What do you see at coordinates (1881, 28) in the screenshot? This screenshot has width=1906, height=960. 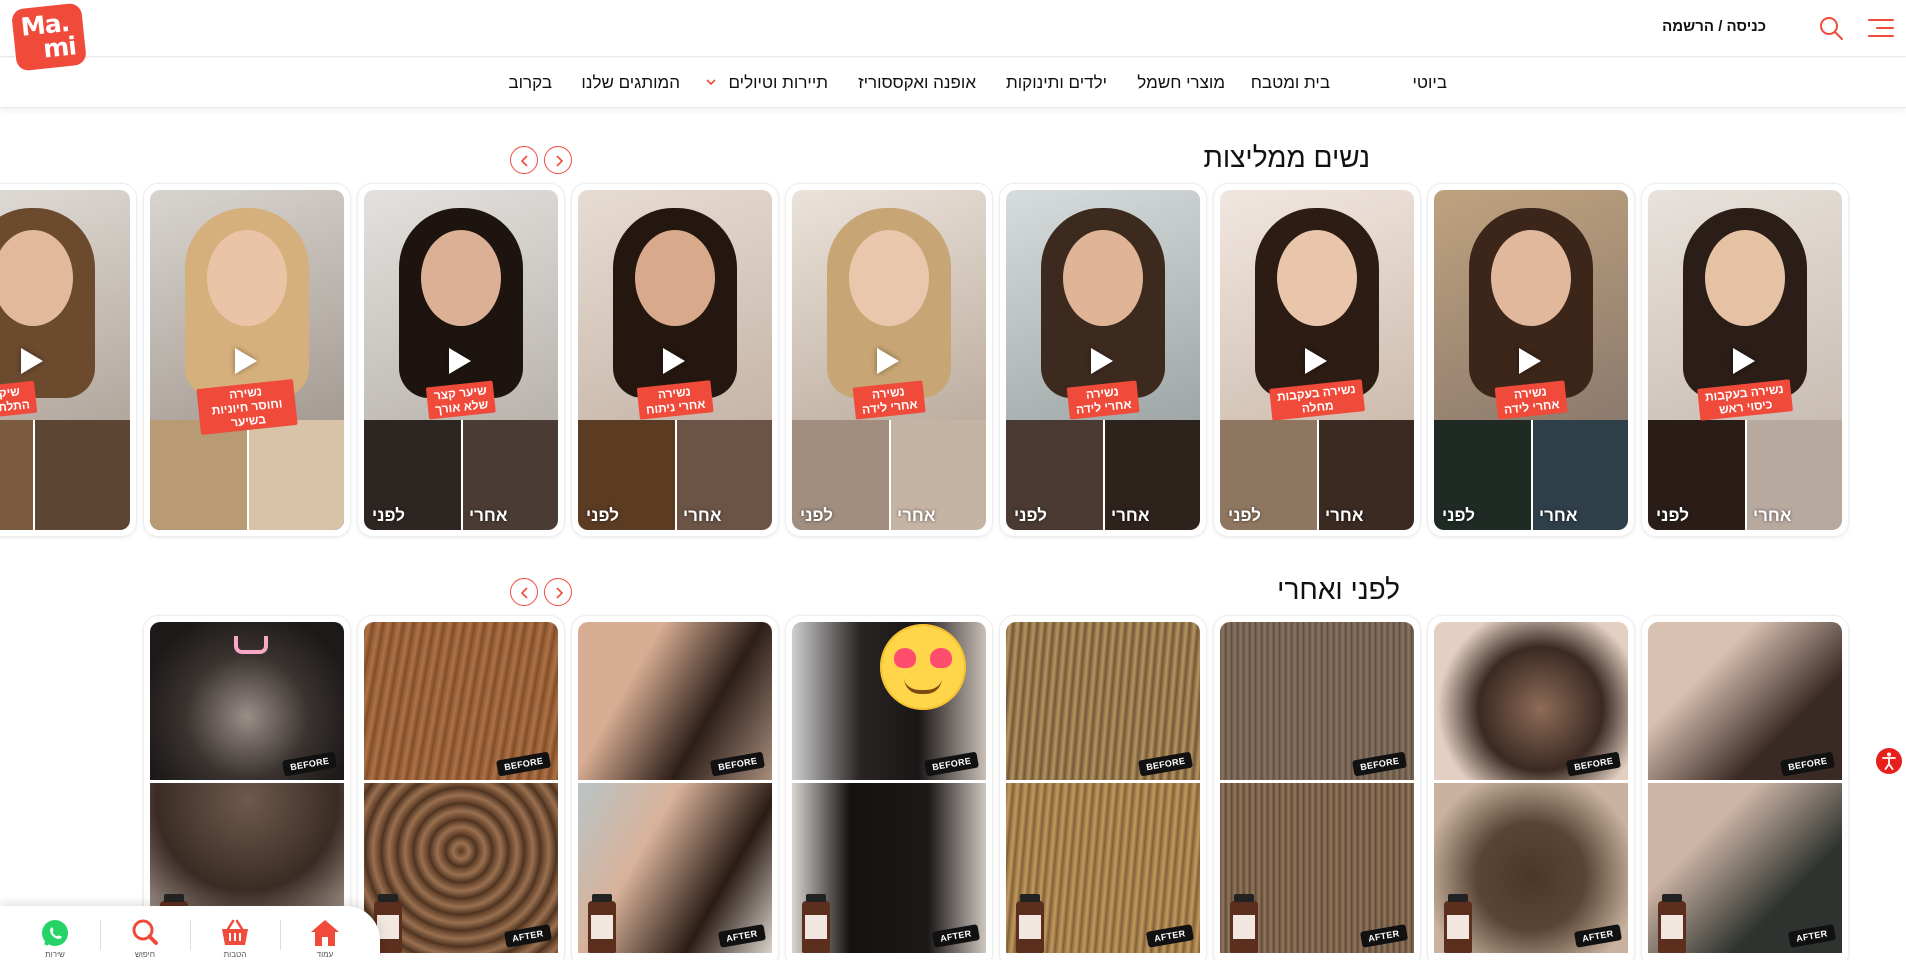 I see `menu-icon` at bounding box center [1881, 28].